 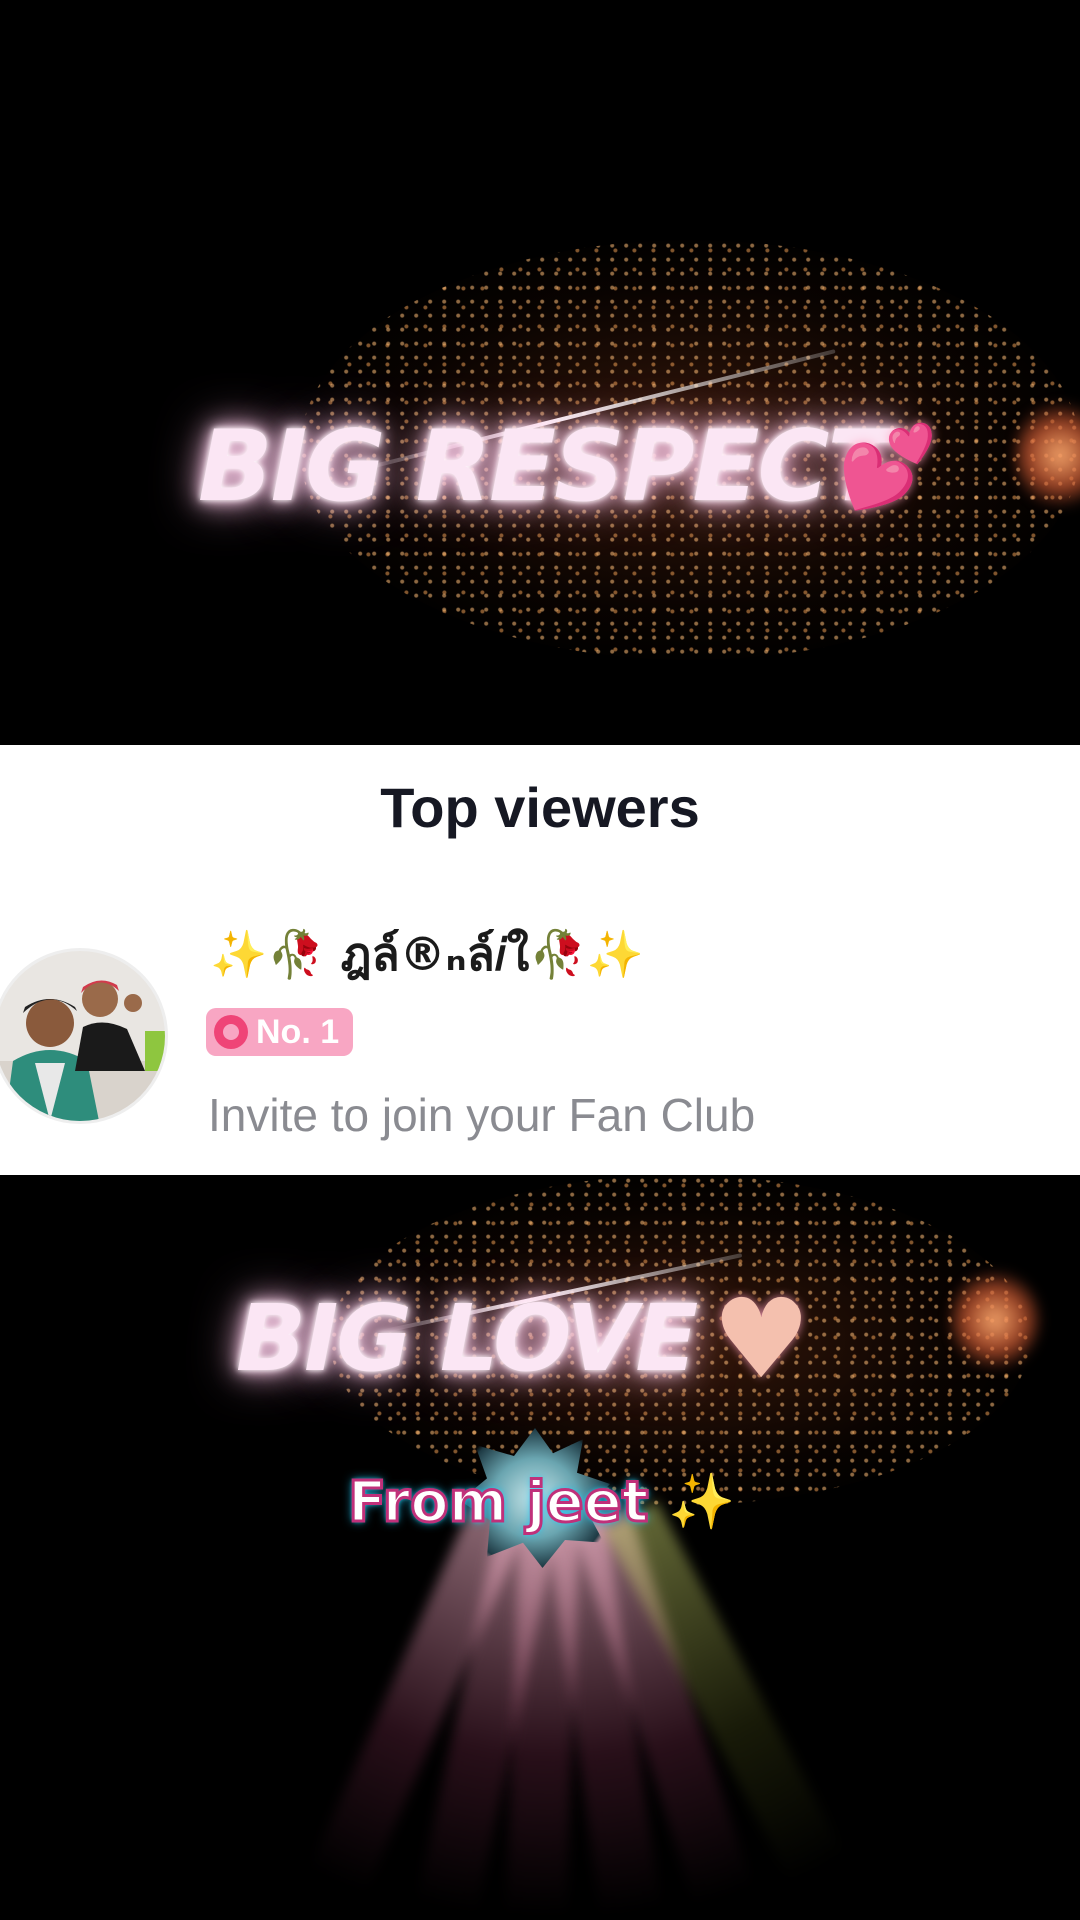 What do you see at coordinates (995, 1320) in the screenshot?
I see `ember-glow` at bounding box center [995, 1320].